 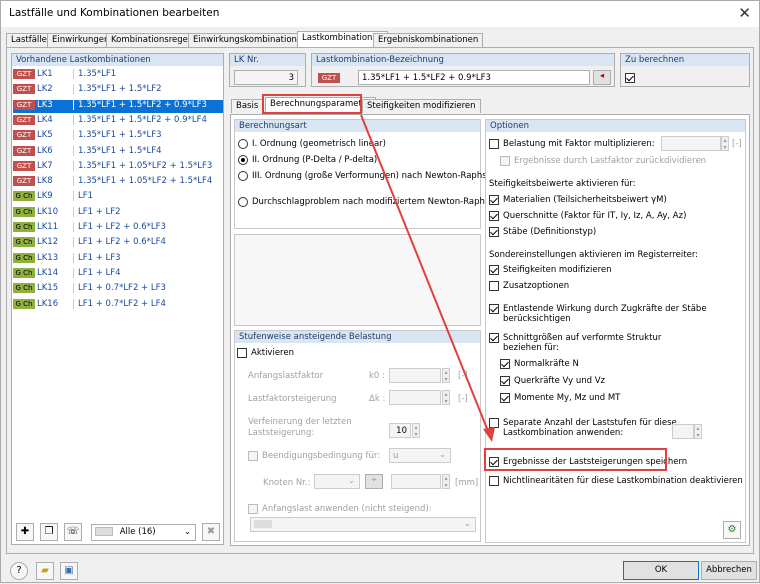 I want to click on annotation-arrow, so click(x=427, y=278).